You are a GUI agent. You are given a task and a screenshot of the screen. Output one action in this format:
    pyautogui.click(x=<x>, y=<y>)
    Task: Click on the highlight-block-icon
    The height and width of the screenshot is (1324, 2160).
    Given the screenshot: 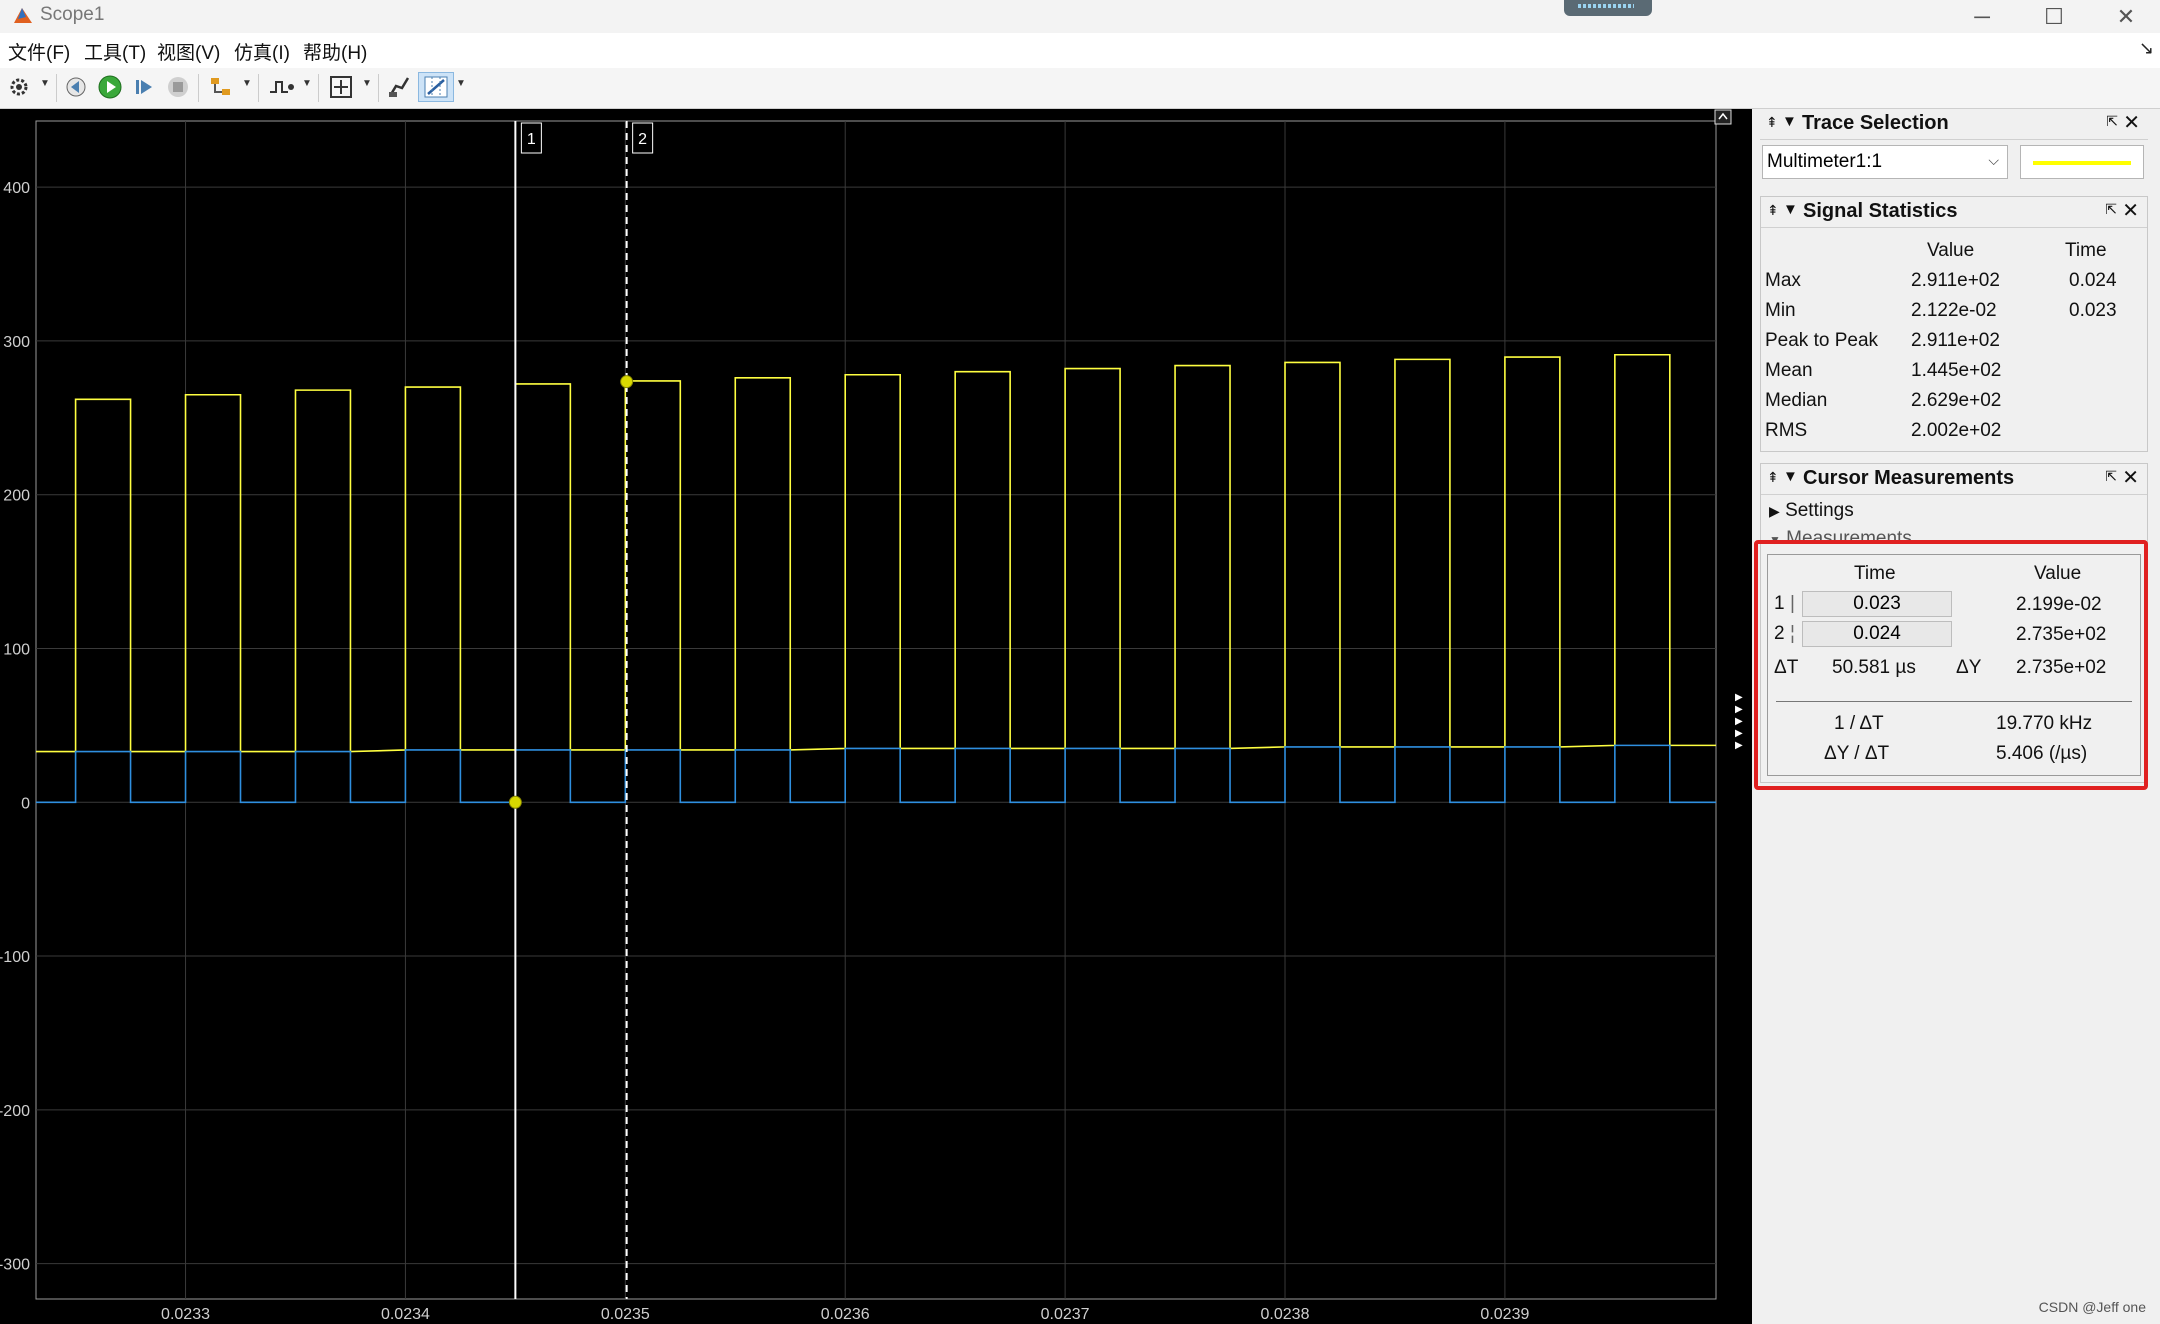 What is the action you would take?
    pyautogui.click(x=221, y=87)
    